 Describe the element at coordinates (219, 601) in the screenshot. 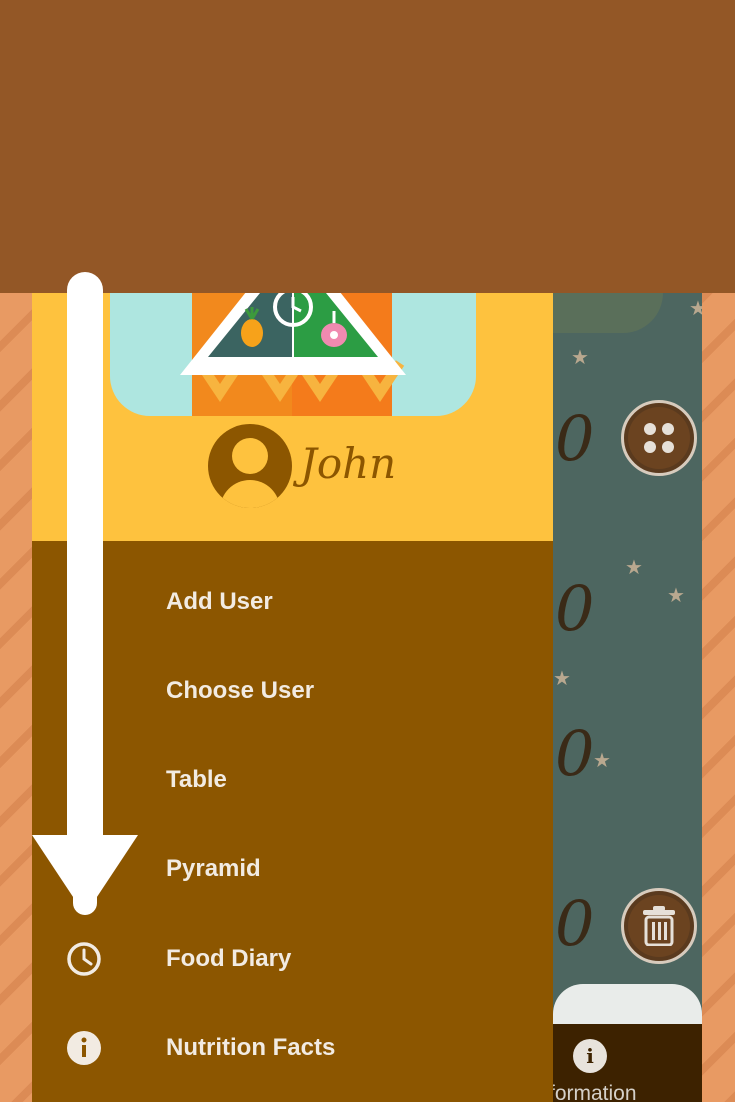

I see `menu-item-label: Add User` at that location.